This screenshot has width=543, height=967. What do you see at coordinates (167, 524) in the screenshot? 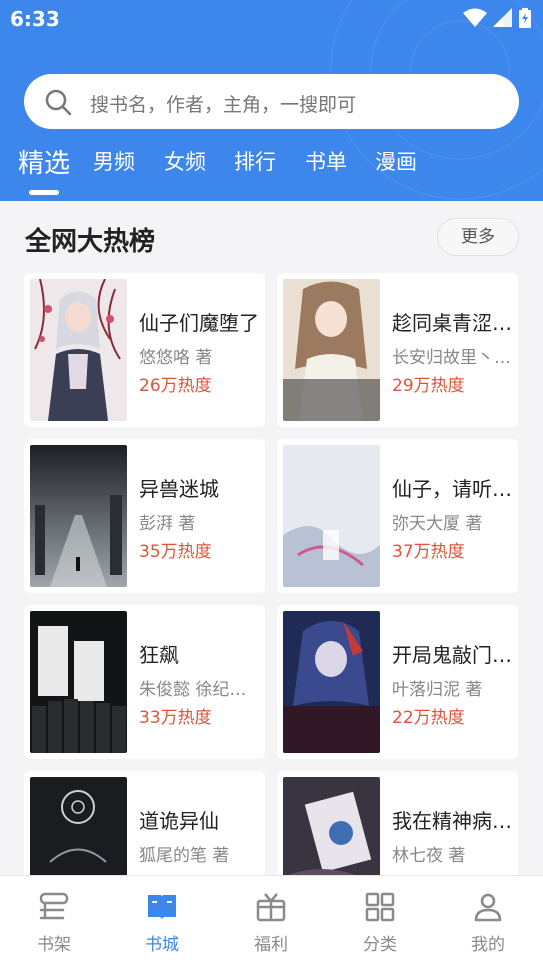
I see `book-author: 彭湃 著` at bounding box center [167, 524].